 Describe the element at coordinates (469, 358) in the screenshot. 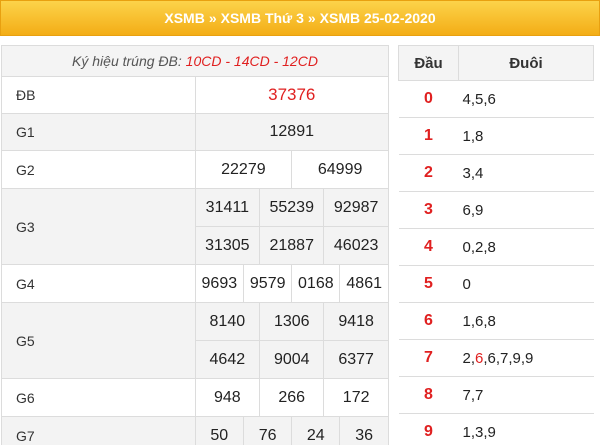

I see `loto-duoi-part: 2,` at that location.